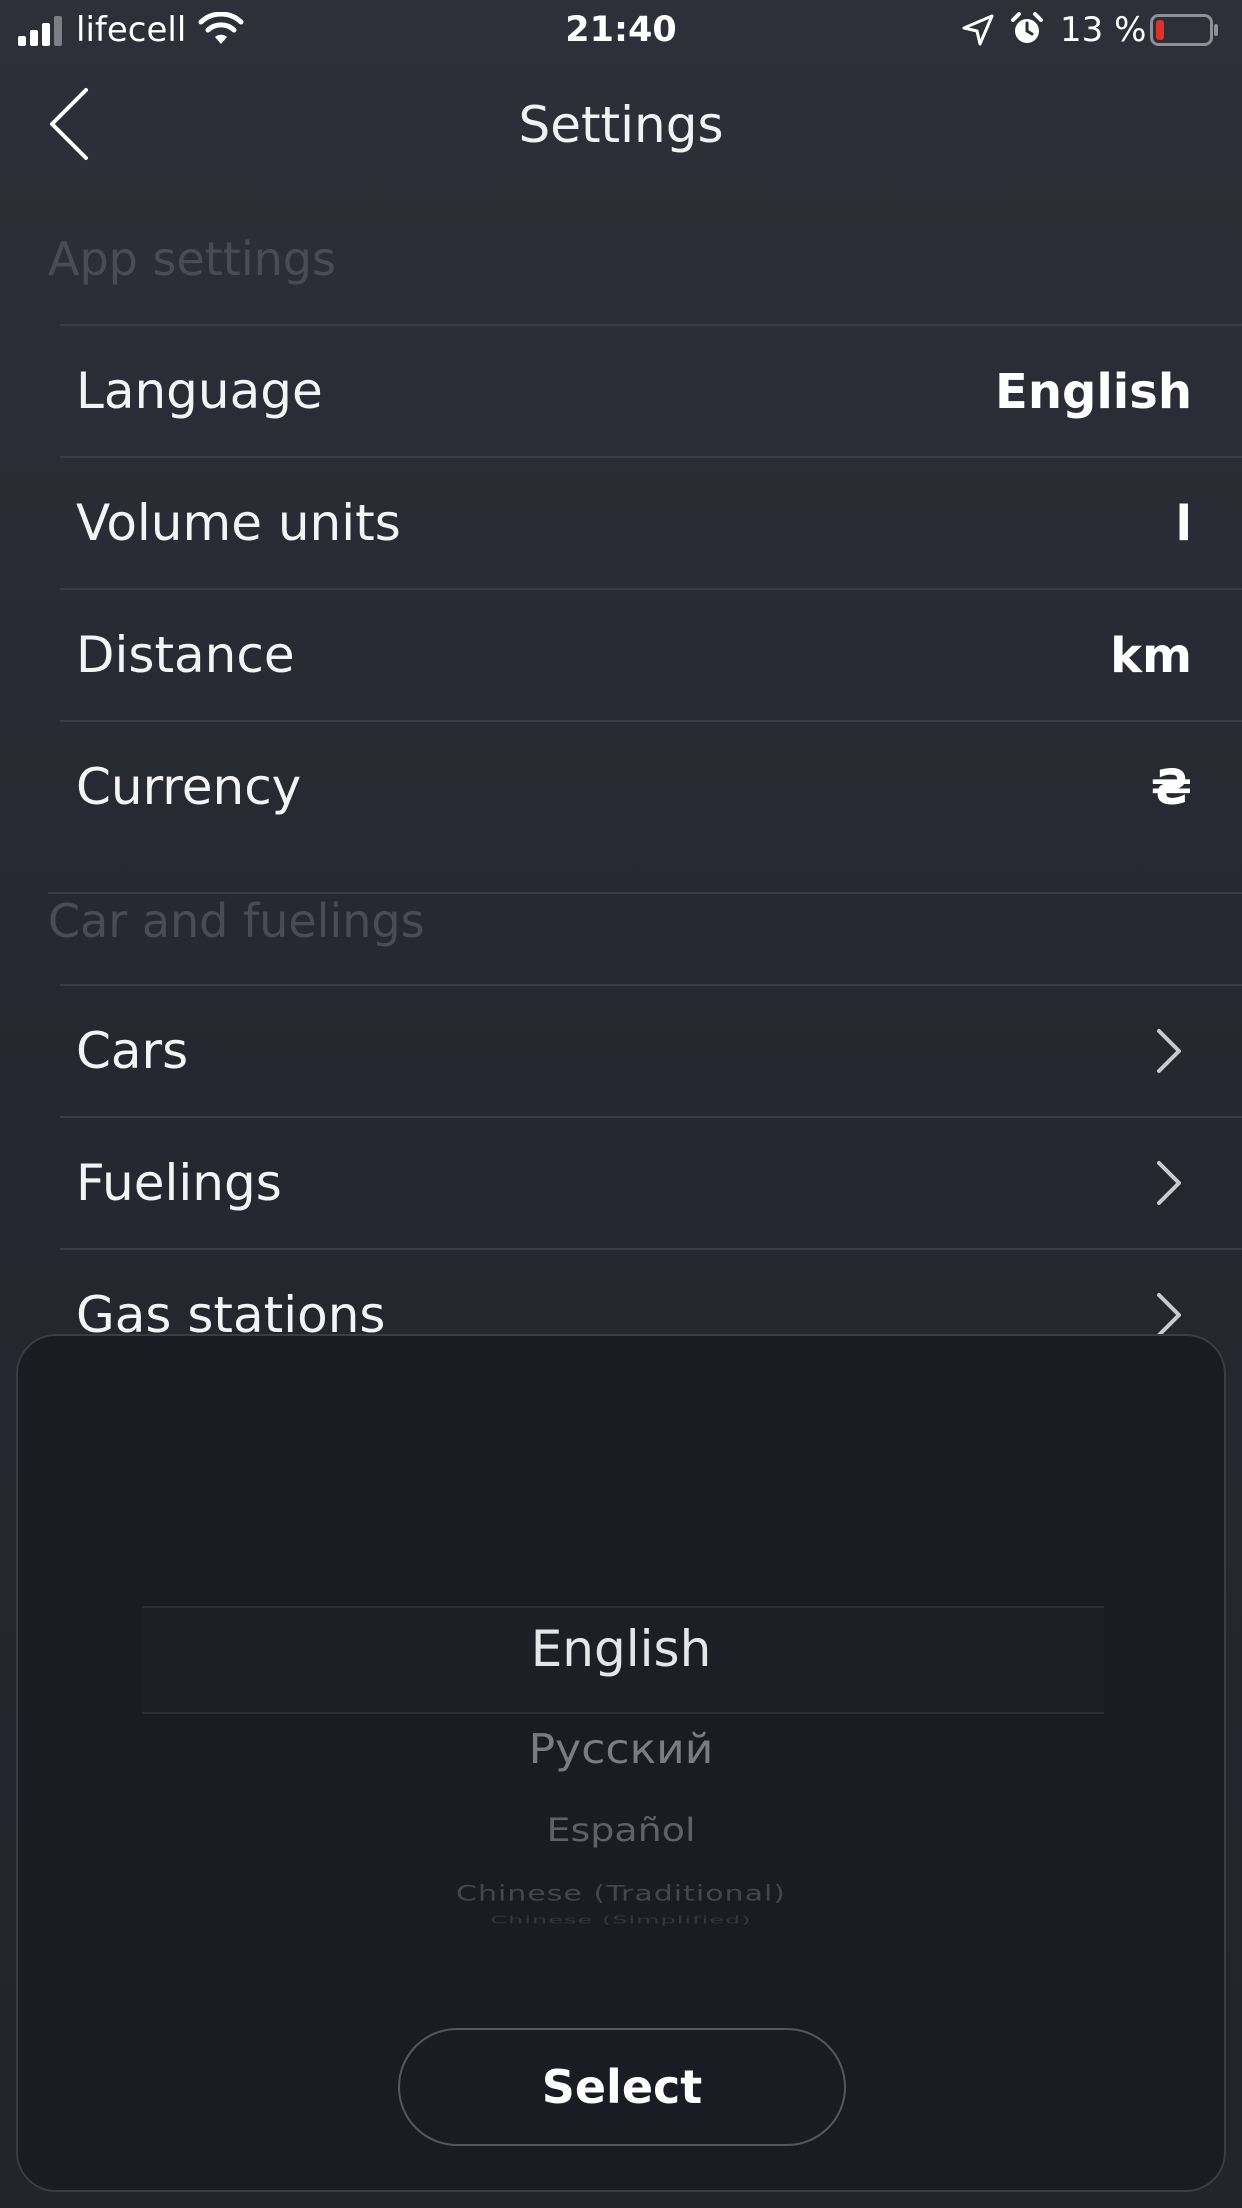 The height and width of the screenshot is (2208, 1242). I want to click on settings-row-cars: Cars, so click(651, 1051).